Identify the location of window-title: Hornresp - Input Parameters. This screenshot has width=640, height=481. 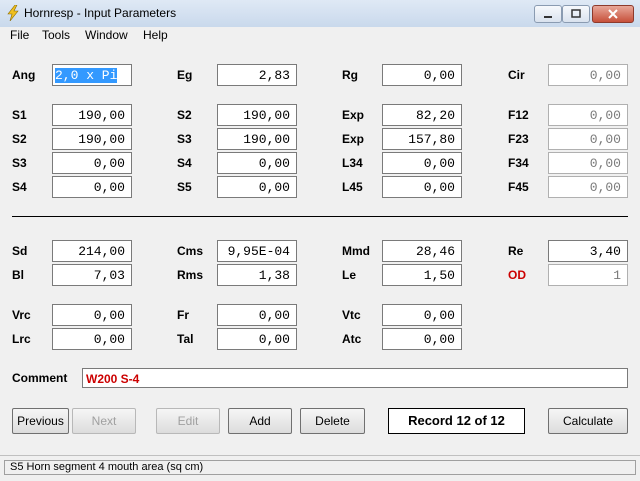
(100, 13).